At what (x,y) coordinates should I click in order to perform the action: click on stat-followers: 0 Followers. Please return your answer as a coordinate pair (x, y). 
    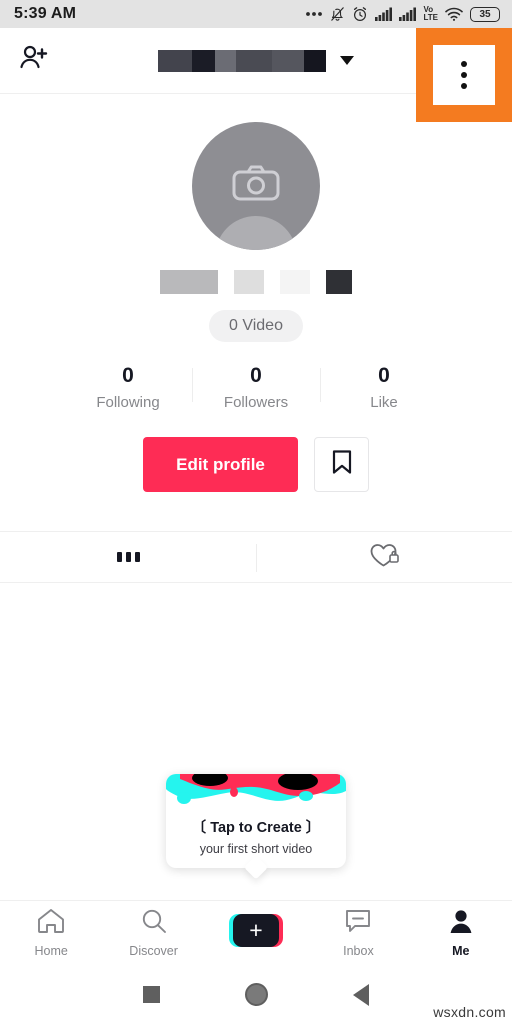
    Looking at the image, I should click on (256, 387).